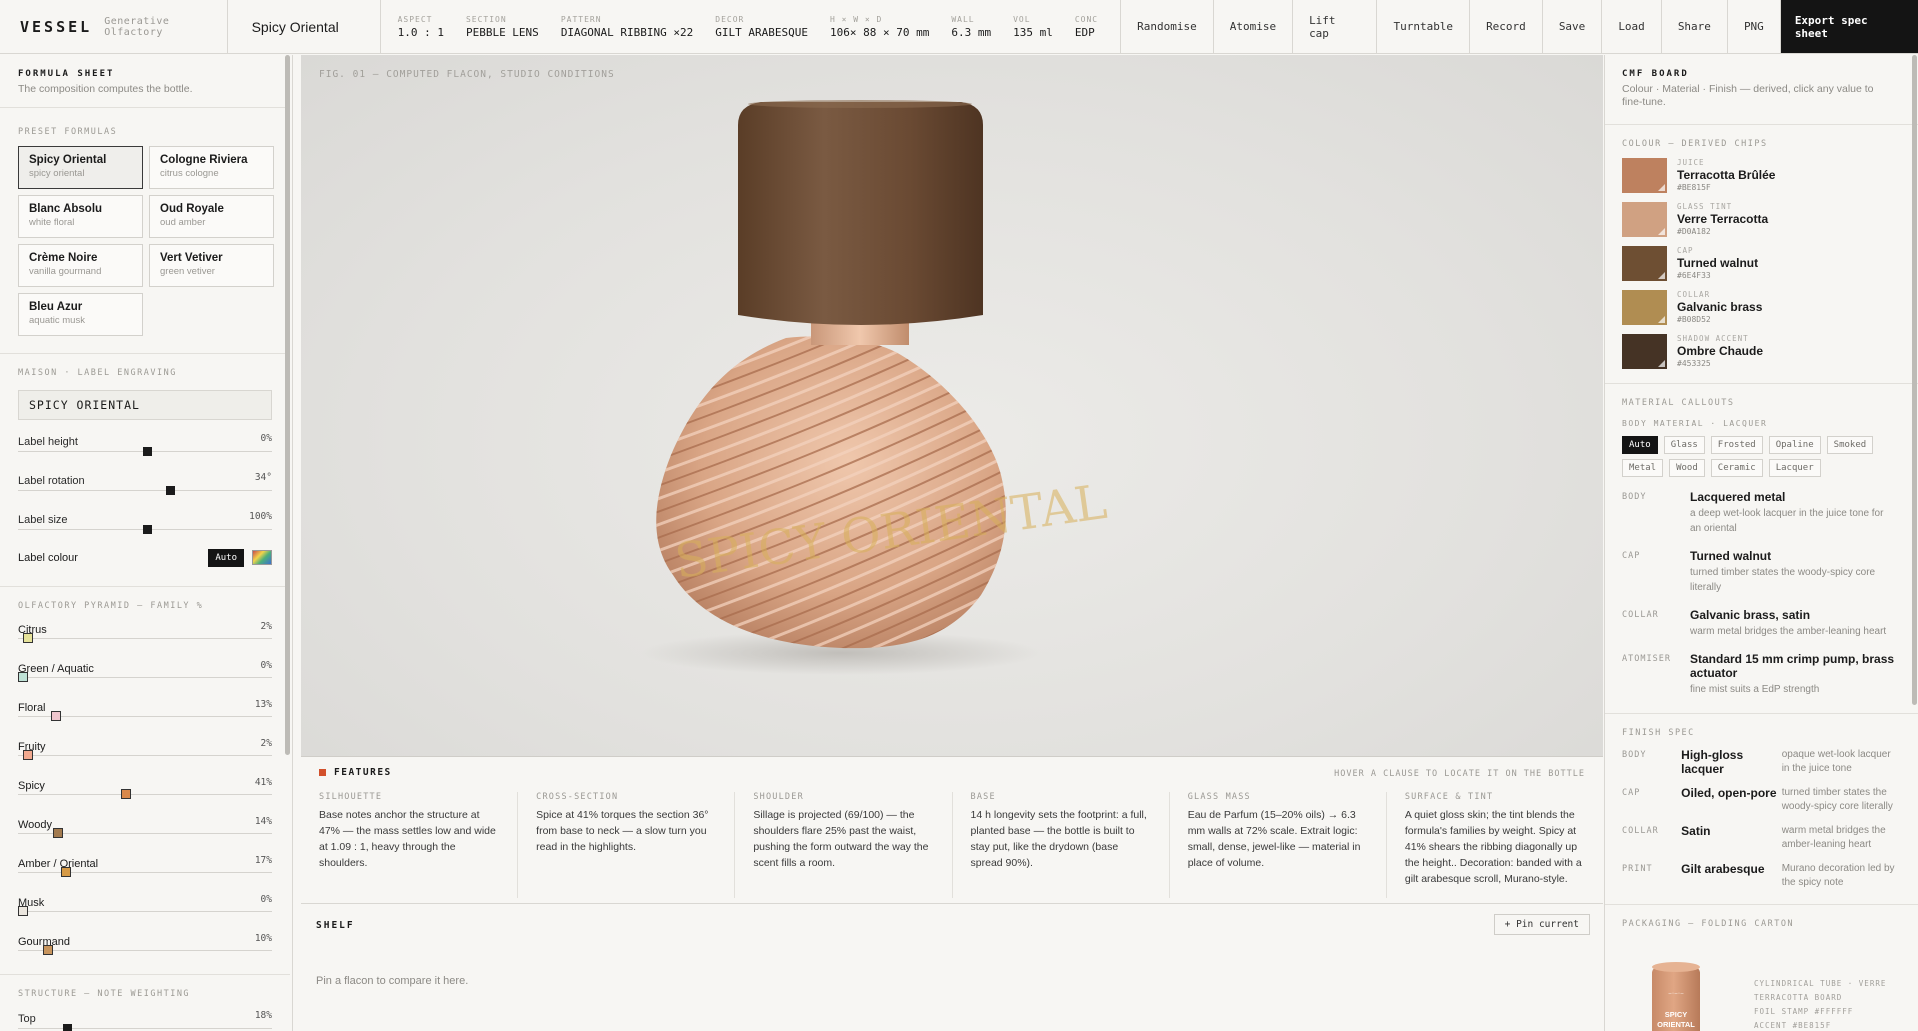  Describe the element at coordinates (1736, 445) in the screenshot. I see `material-option: Frosted` at that location.